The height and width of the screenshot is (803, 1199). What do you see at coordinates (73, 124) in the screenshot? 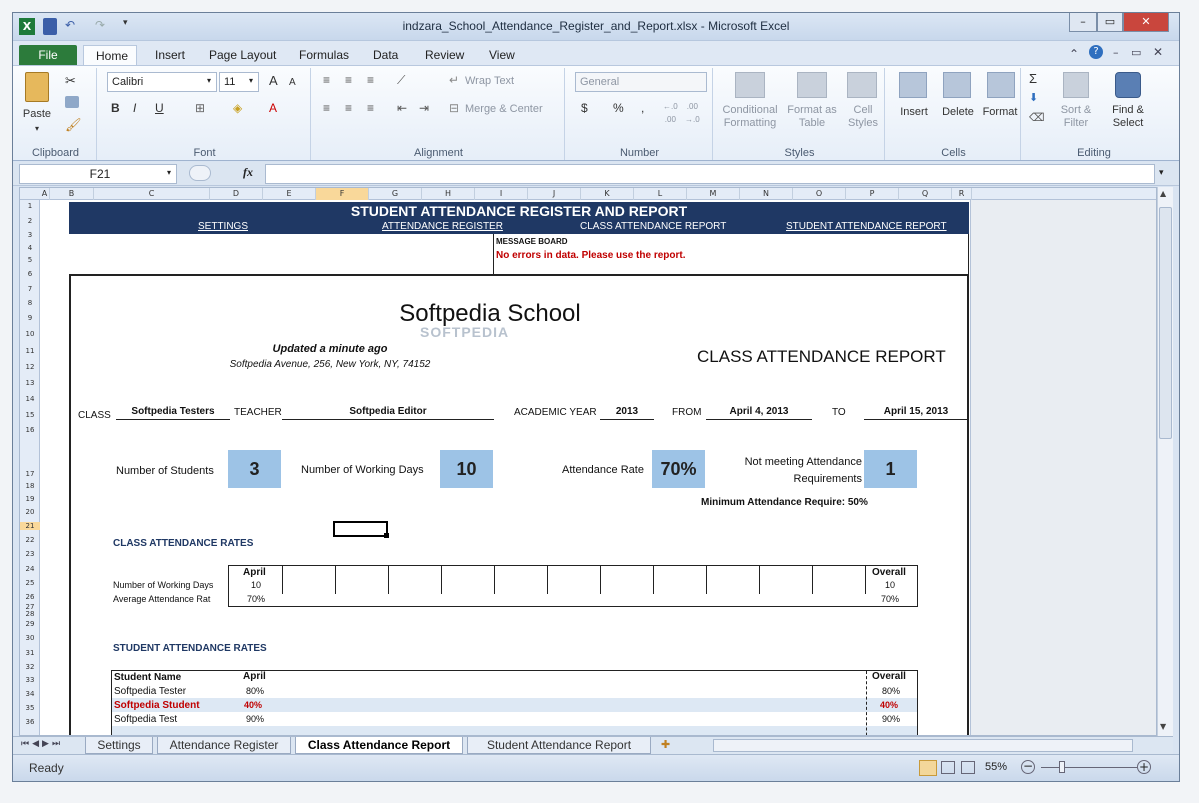
I see `format-painter-icon: 🖌` at bounding box center [73, 124].